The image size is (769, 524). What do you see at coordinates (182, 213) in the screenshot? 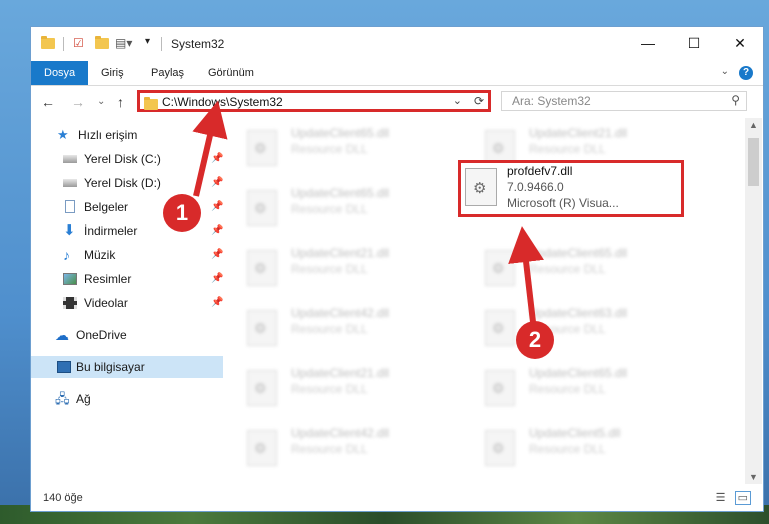
I see `callout-badge-1: 1` at bounding box center [182, 213].